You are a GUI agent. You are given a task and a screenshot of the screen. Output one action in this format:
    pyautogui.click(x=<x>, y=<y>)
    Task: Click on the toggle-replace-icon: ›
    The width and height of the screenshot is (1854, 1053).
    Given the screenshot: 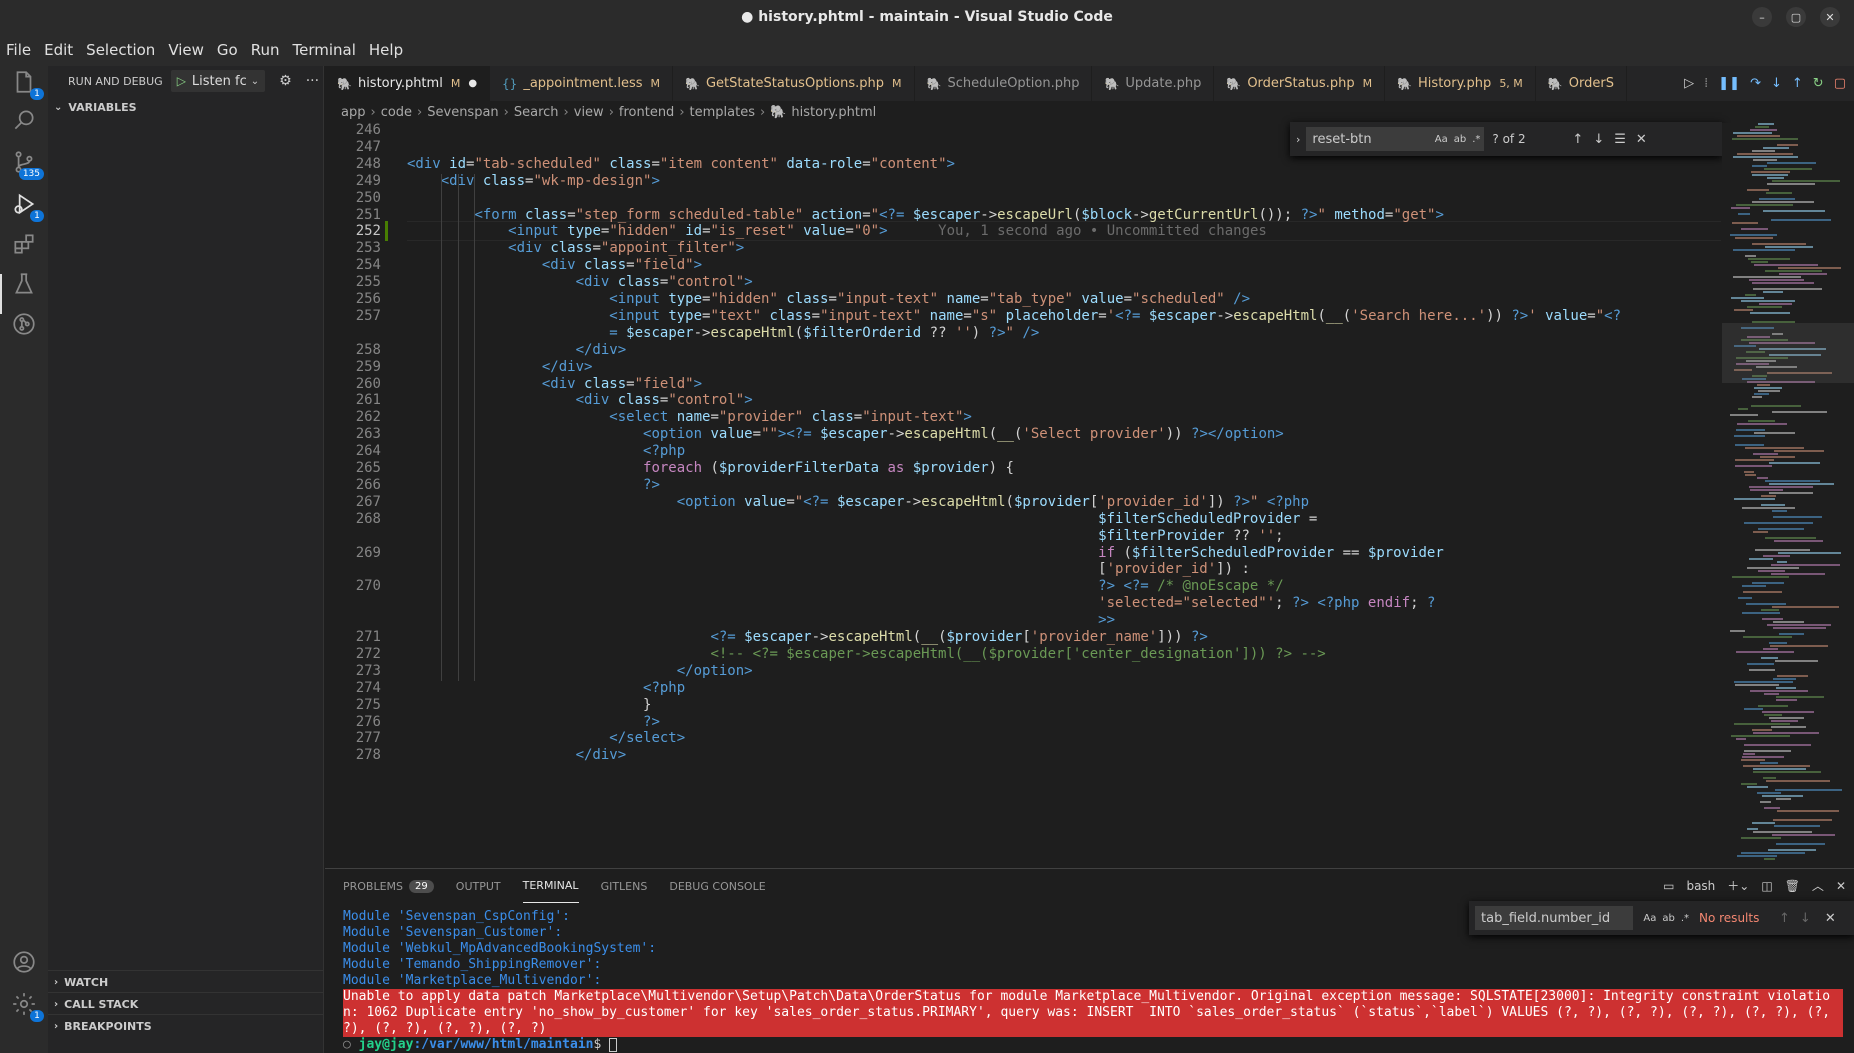 What is the action you would take?
    pyautogui.click(x=1298, y=139)
    